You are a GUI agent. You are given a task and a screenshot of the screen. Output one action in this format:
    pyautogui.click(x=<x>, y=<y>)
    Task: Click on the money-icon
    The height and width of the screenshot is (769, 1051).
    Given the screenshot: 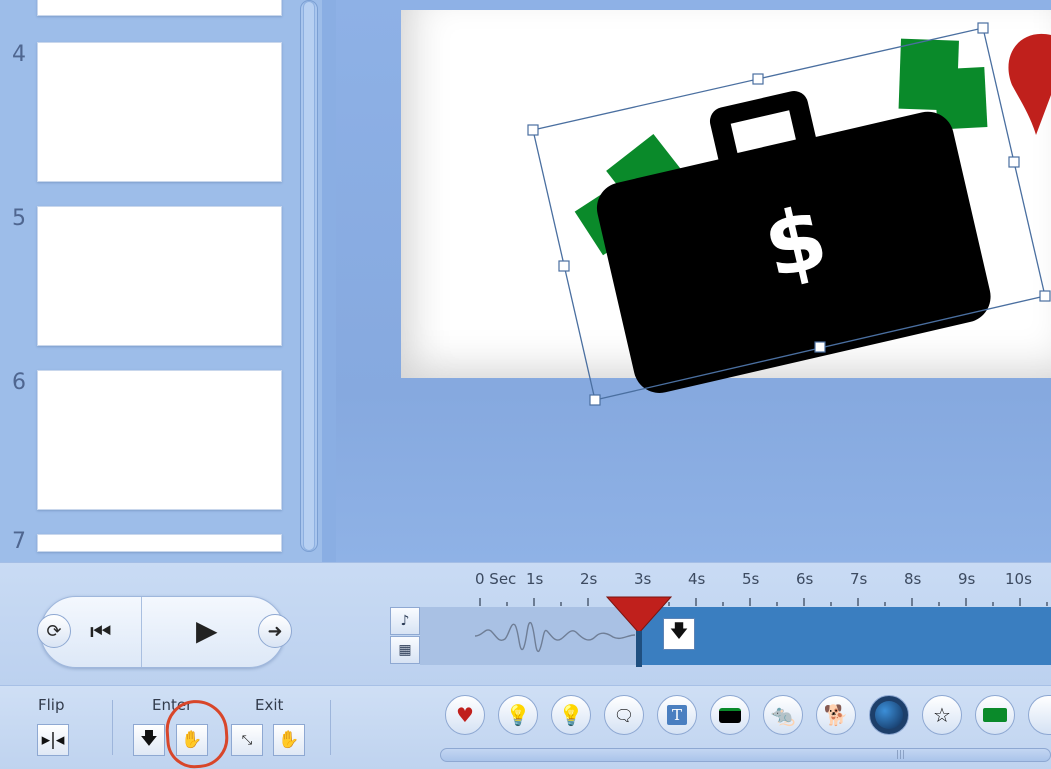 What is the action you would take?
    pyautogui.click(x=995, y=715)
    